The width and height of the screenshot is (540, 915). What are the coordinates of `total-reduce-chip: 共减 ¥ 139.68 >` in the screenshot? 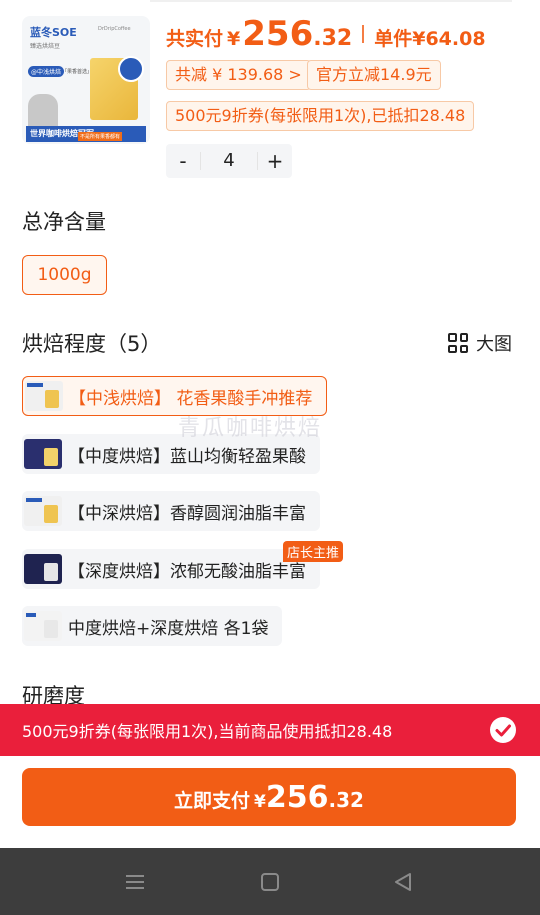 It's located at (238, 75).